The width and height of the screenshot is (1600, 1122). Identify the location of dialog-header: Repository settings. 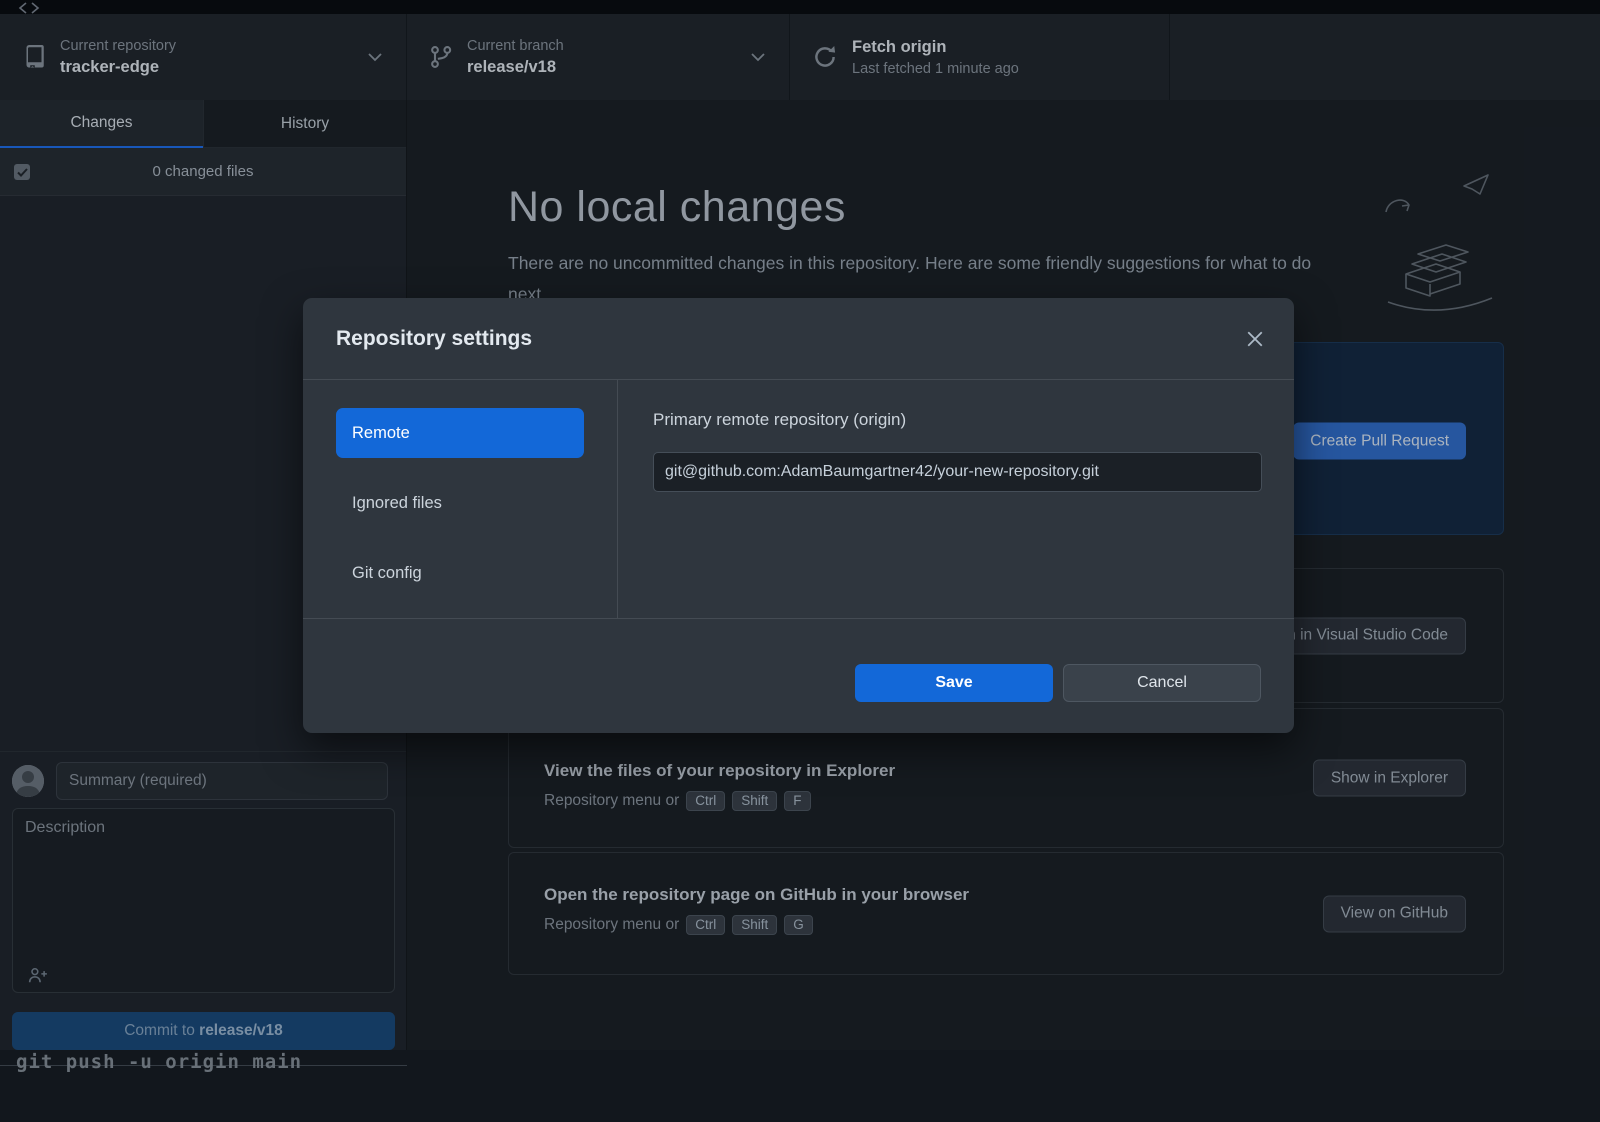
(798, 339).